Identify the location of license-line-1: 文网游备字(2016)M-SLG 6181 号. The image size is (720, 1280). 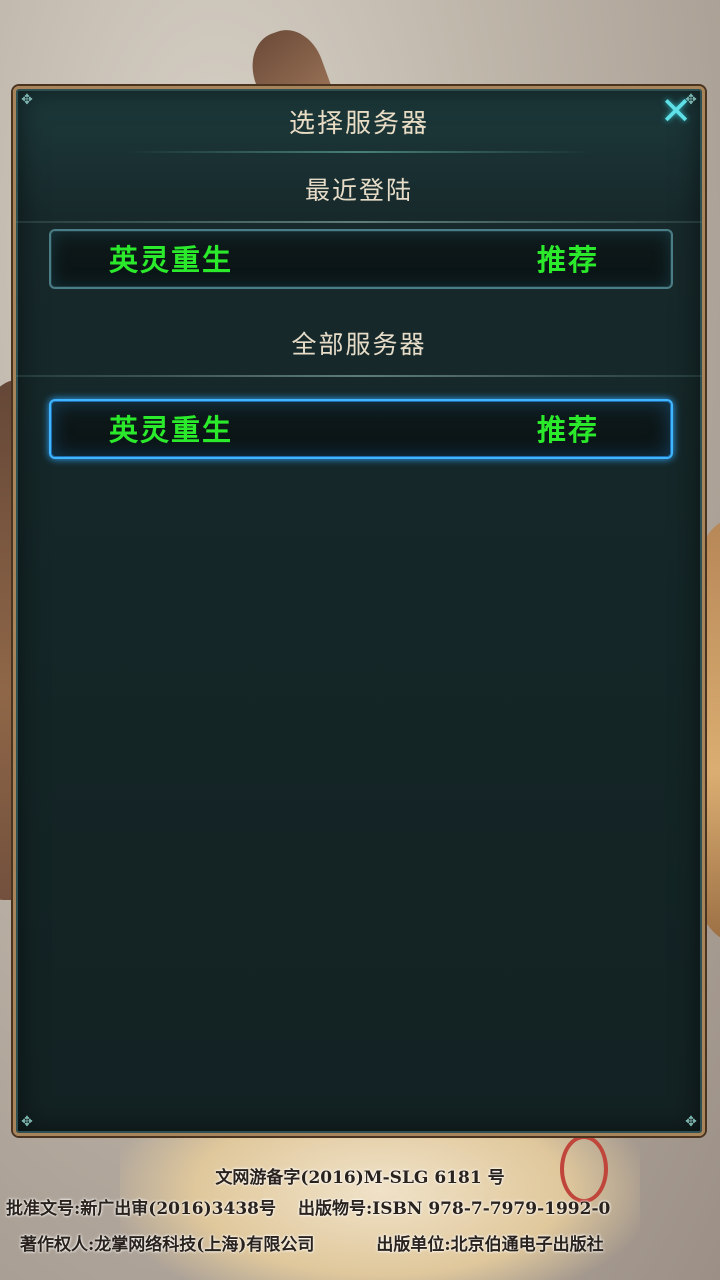
(360, 1178).